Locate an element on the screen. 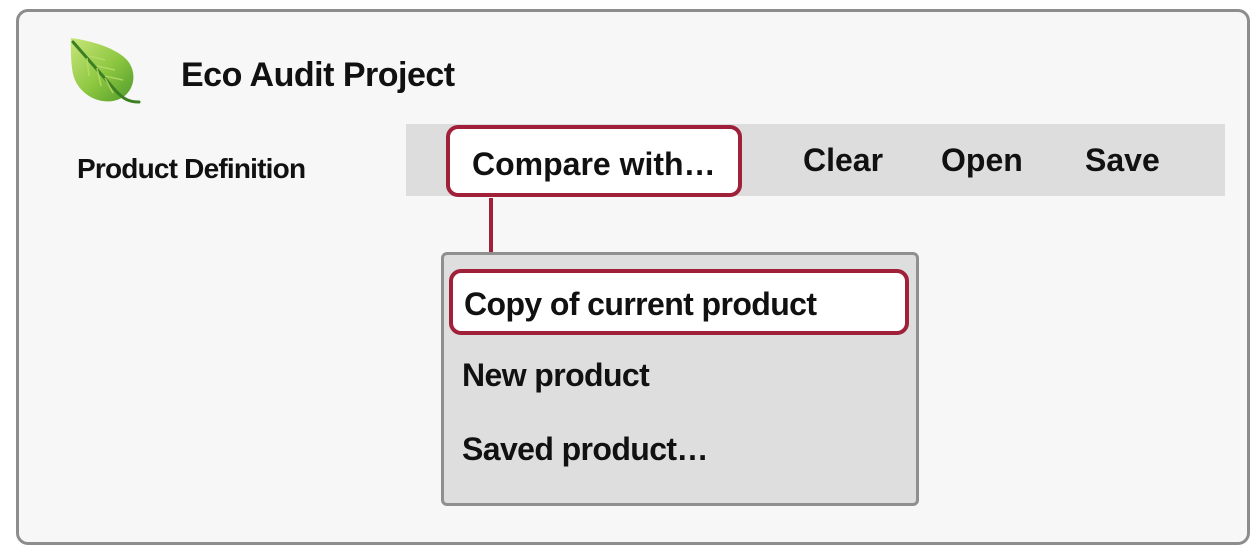  save-button: Save is located at coordinates (1122, 160).